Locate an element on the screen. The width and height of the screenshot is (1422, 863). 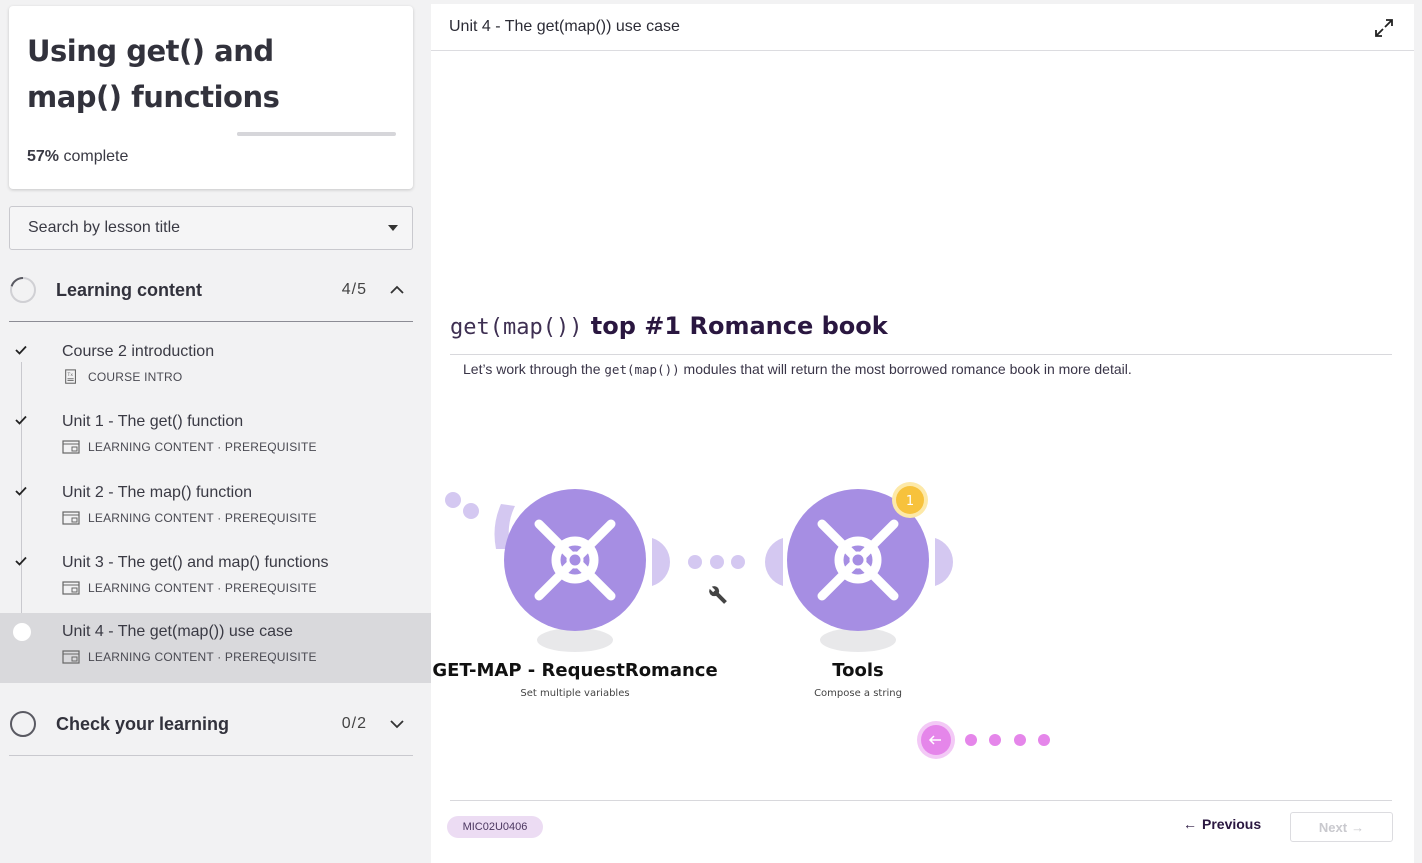
para-before: Let’s work through the is located at coordinates (534, 369).